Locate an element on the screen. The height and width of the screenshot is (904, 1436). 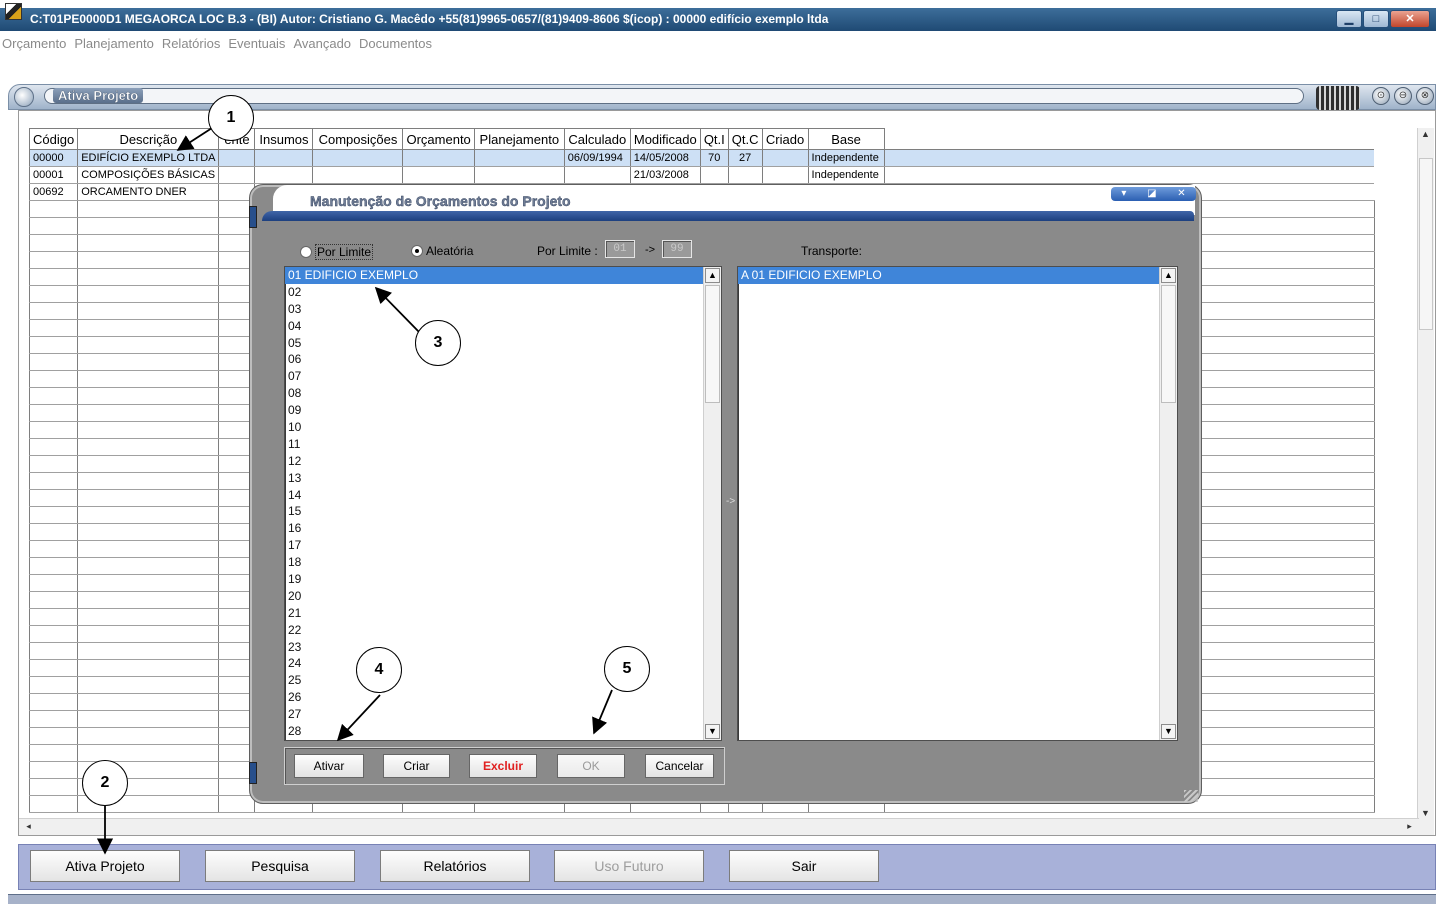
list-scroll-down-icon: ▼ is located at coordinates (712, 731).